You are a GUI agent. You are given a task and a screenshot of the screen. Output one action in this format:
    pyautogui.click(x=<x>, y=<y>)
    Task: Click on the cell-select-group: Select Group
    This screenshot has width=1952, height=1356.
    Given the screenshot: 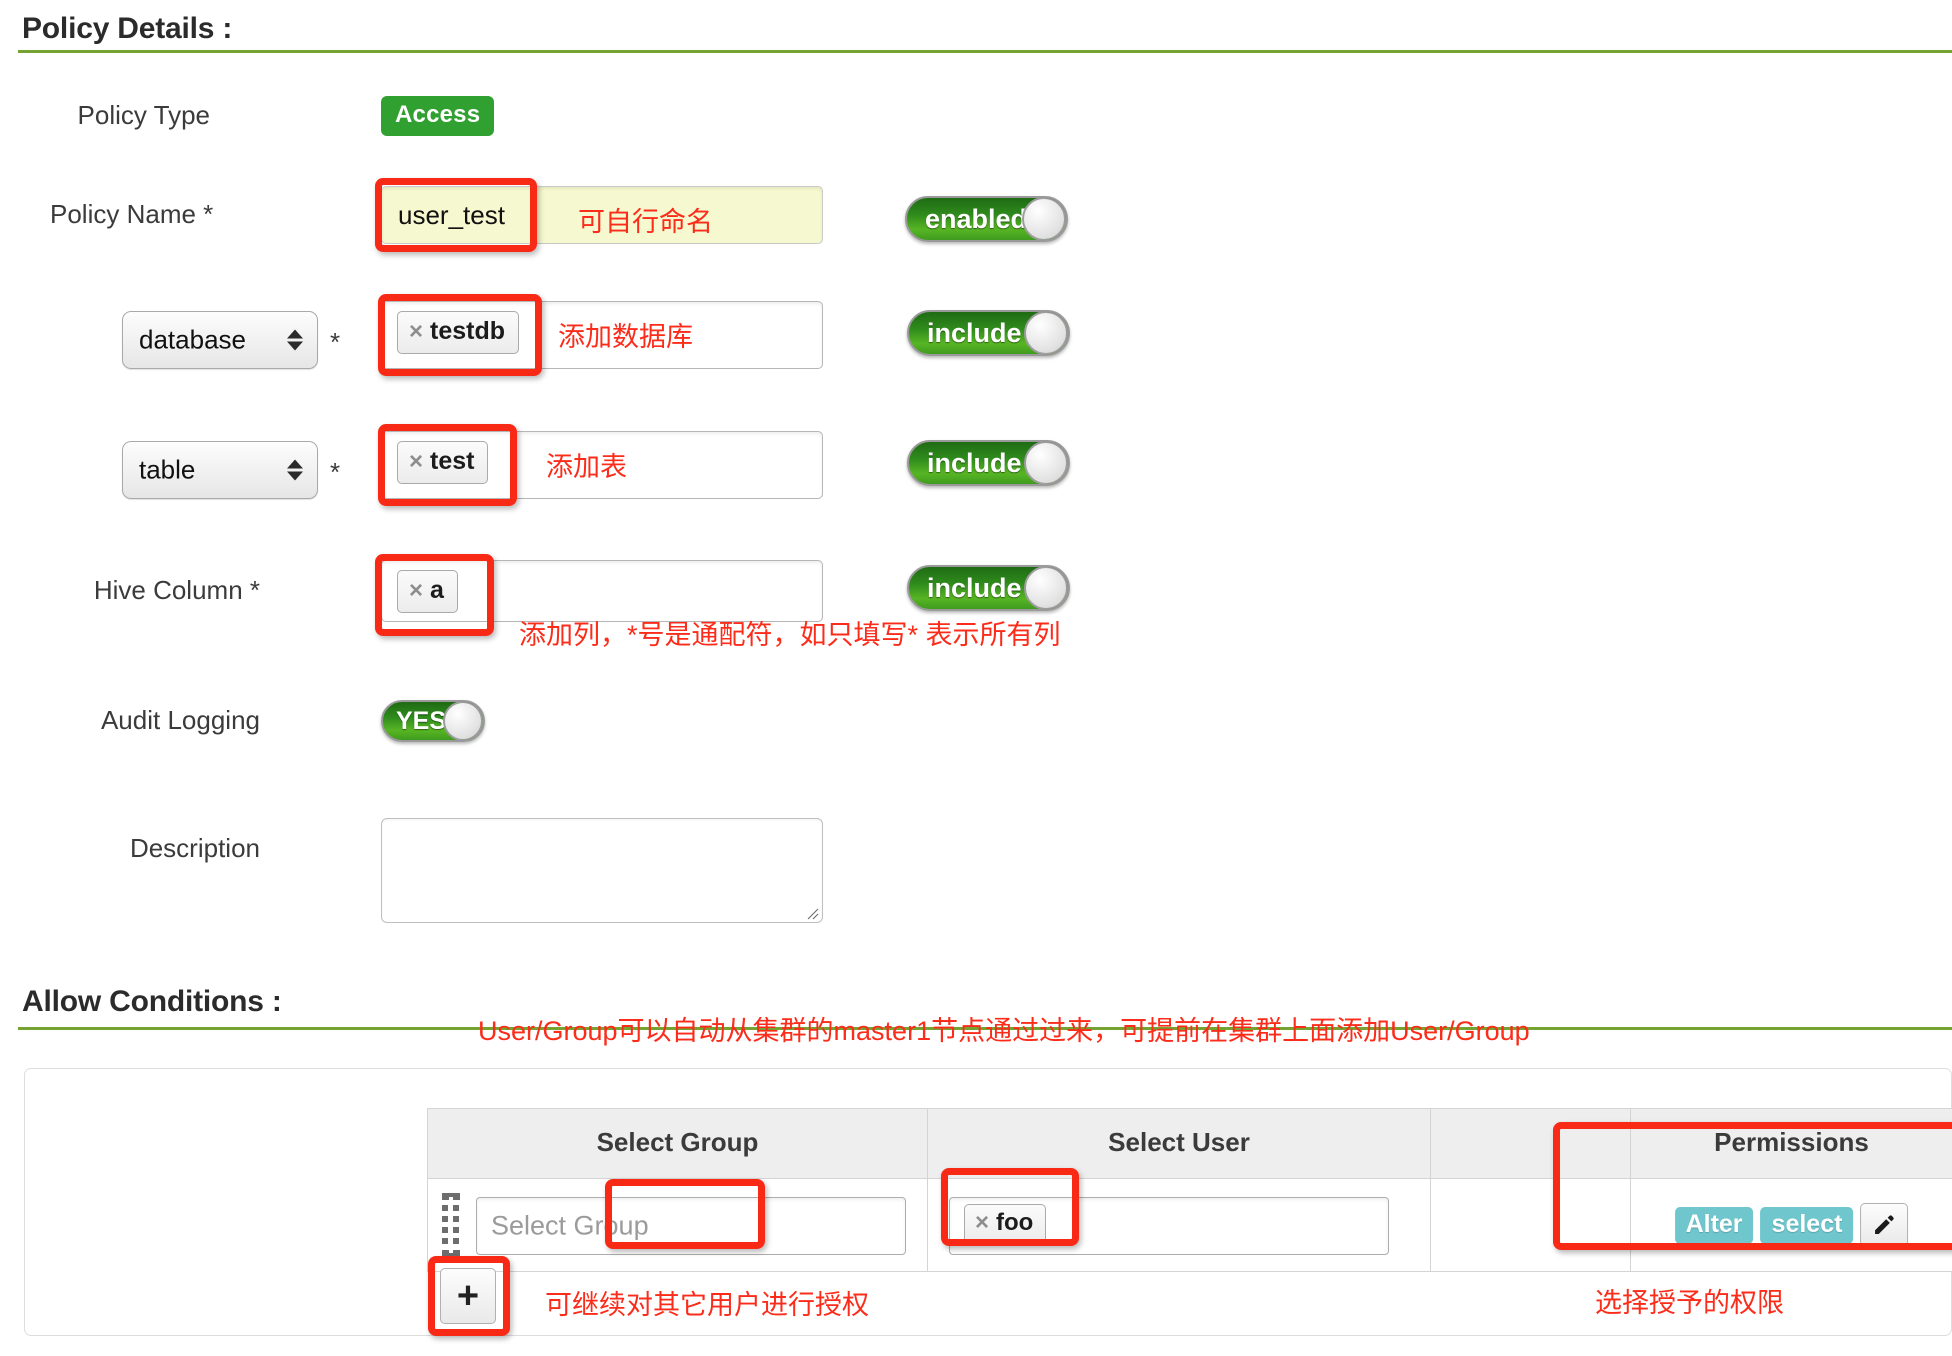 What is the action you would take?
    pyautogui.click(x=677, y=1225)
    